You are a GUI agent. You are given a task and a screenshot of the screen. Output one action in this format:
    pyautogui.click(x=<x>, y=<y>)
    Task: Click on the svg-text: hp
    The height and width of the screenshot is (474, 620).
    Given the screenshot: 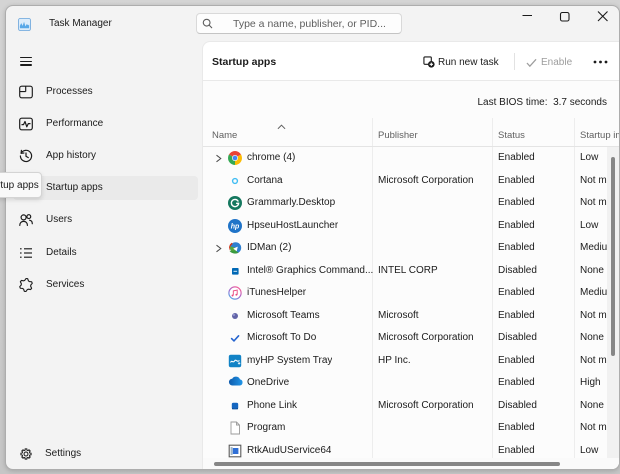 What is the action you would take?
    pyautogui.click(x=235, y=226)
    